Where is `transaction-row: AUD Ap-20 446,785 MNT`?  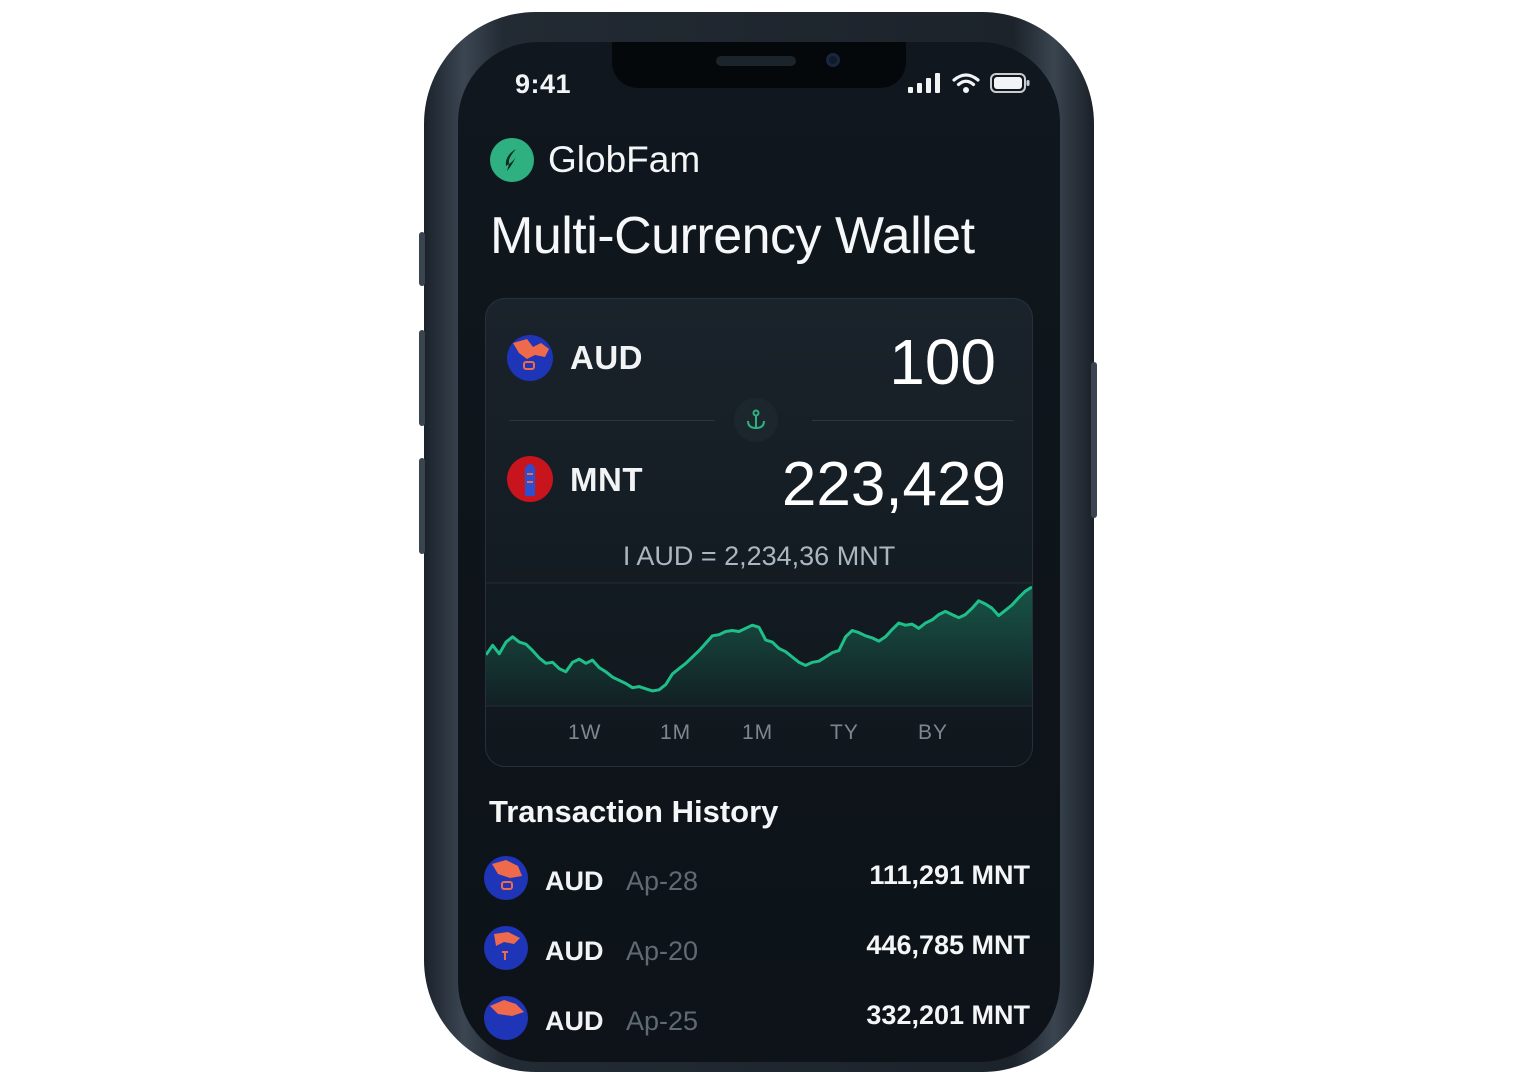
transaction-row: AUD Ap-20 446,785 MNT is located at coordinates (757, 952).